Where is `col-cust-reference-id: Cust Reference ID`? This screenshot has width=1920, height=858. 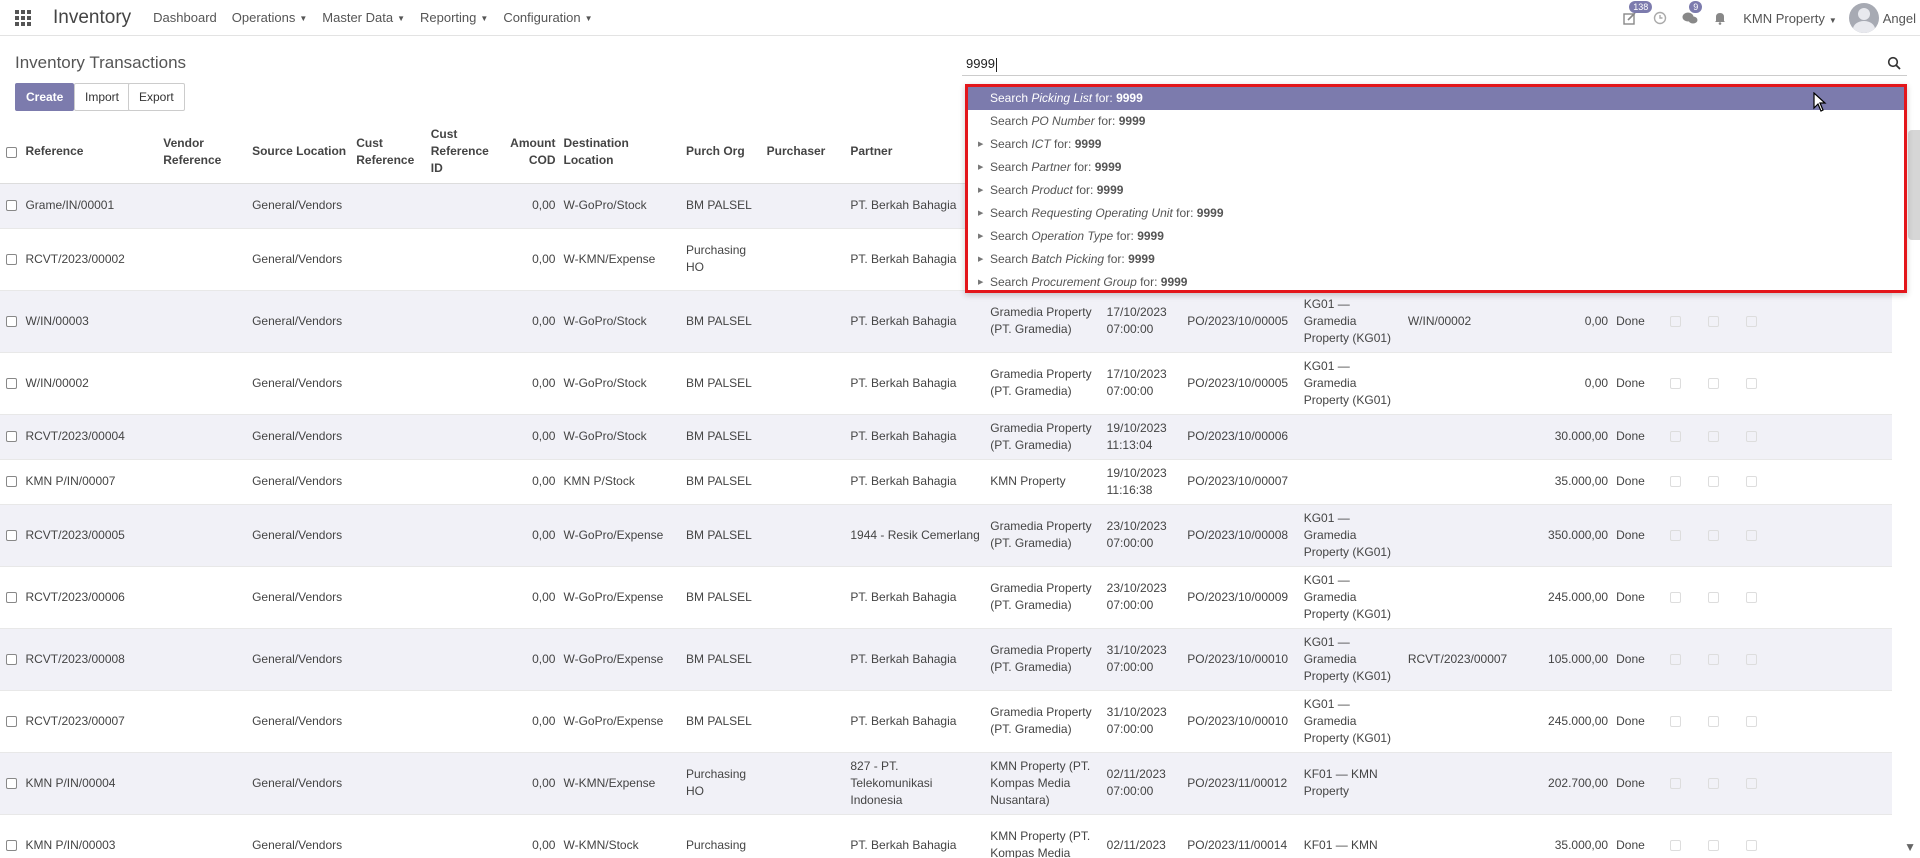 col-cust-reference-id: Cust Reference ID is located at coordinates (463, 152).